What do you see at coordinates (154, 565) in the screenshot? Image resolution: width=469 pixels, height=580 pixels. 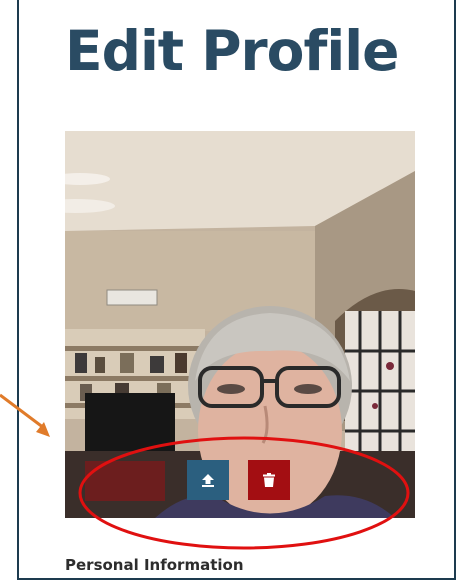 I see `section-heading-personal-information: Personal Information` at bounding box center [154, 565].